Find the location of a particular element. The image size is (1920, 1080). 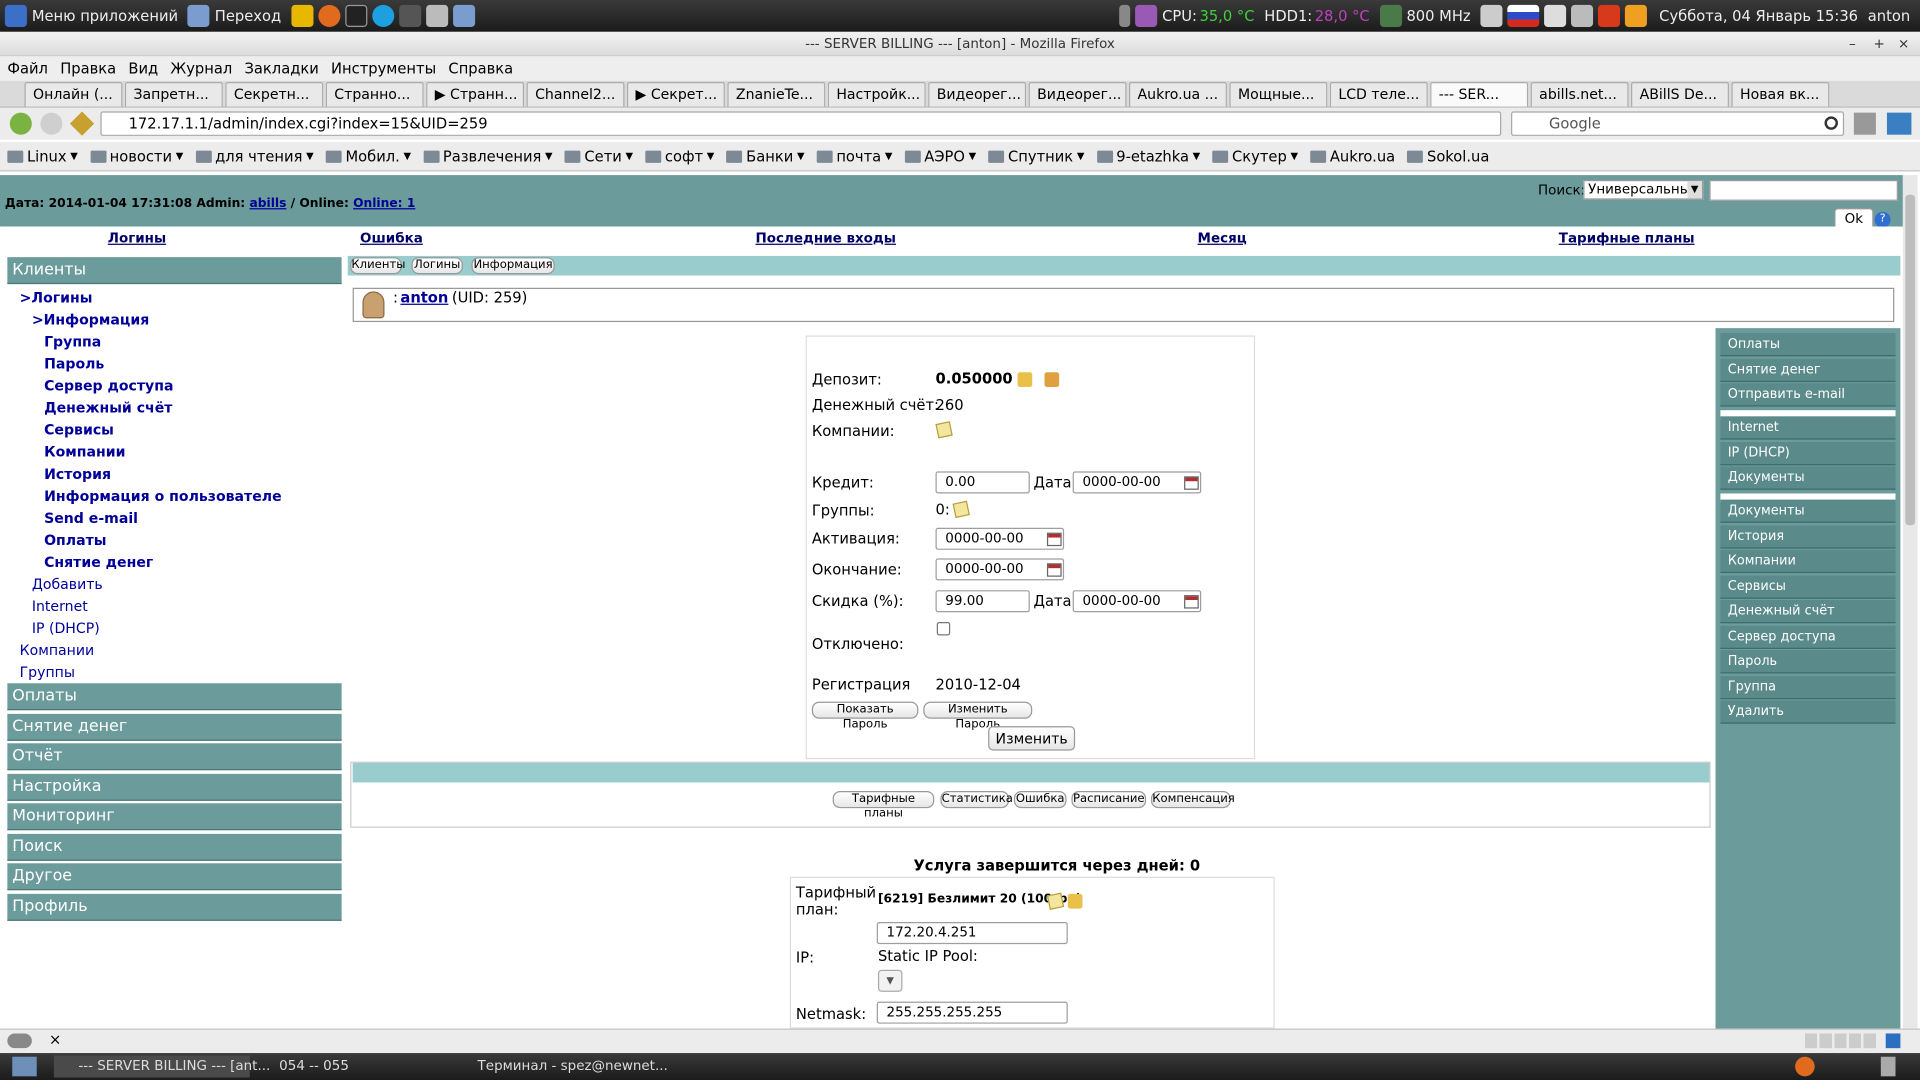

bookmark-item: АЭРО ▼ is located at coordinates (940, 156).